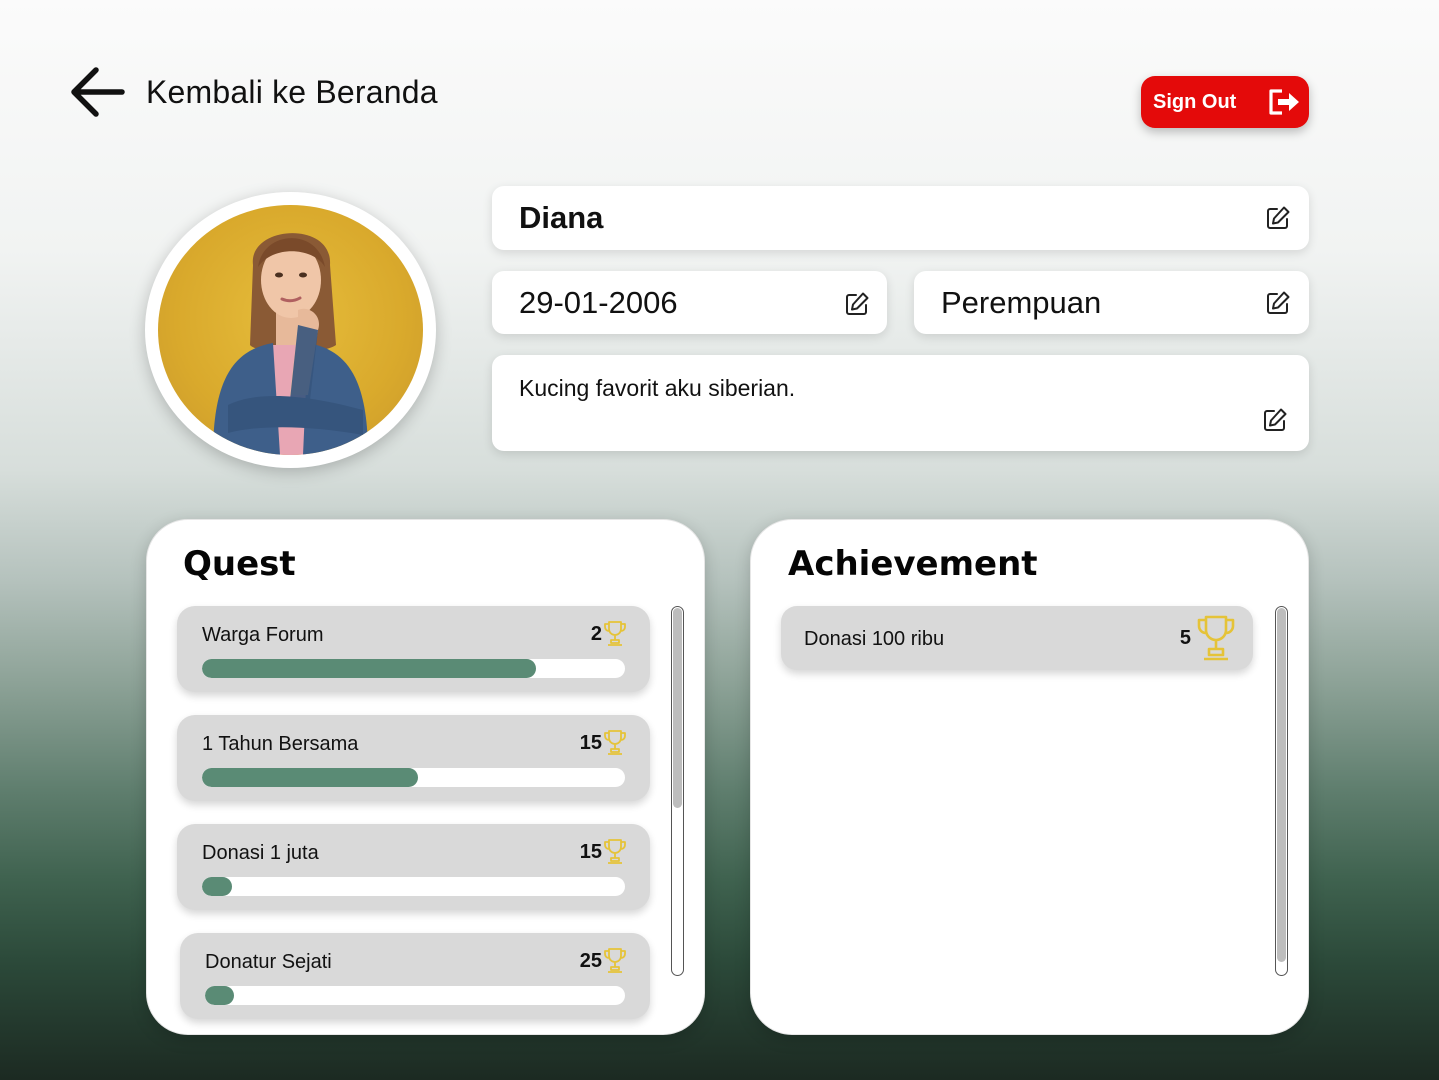  I want to click on quest-item: 1 Tahun Bersama 15, so click(413, 758).